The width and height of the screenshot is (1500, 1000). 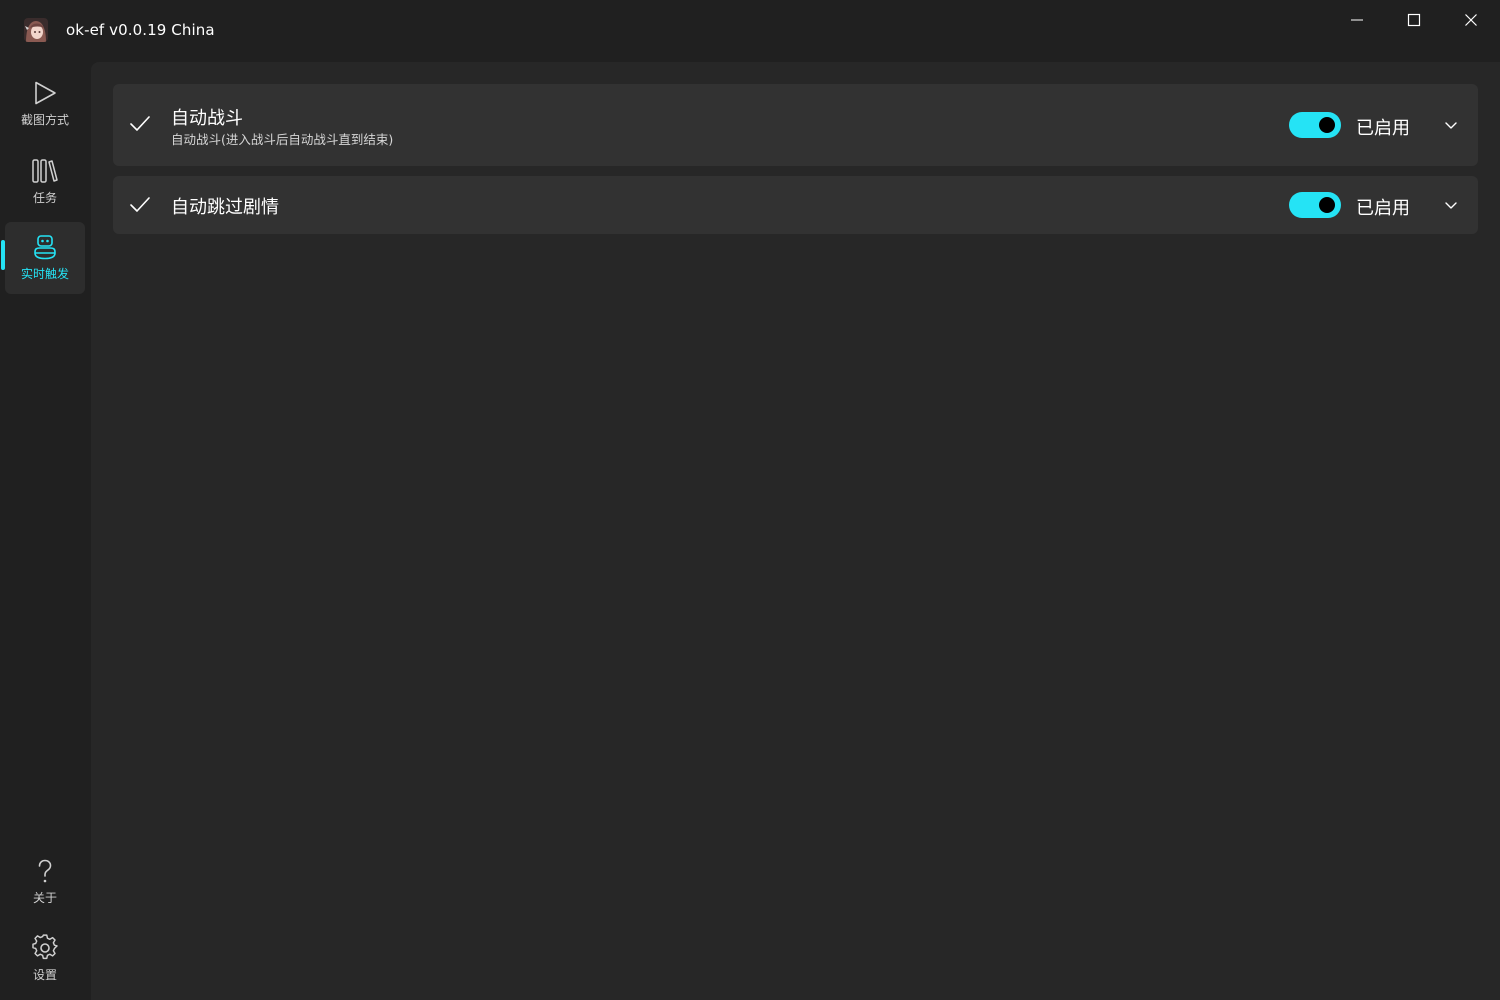 What do you see at coordinates (45, 531) in the screenshot?
I see `navigation-sidebar: 截图方式 任务 实时触发 关于 设置` at bounding box center [45, 531].